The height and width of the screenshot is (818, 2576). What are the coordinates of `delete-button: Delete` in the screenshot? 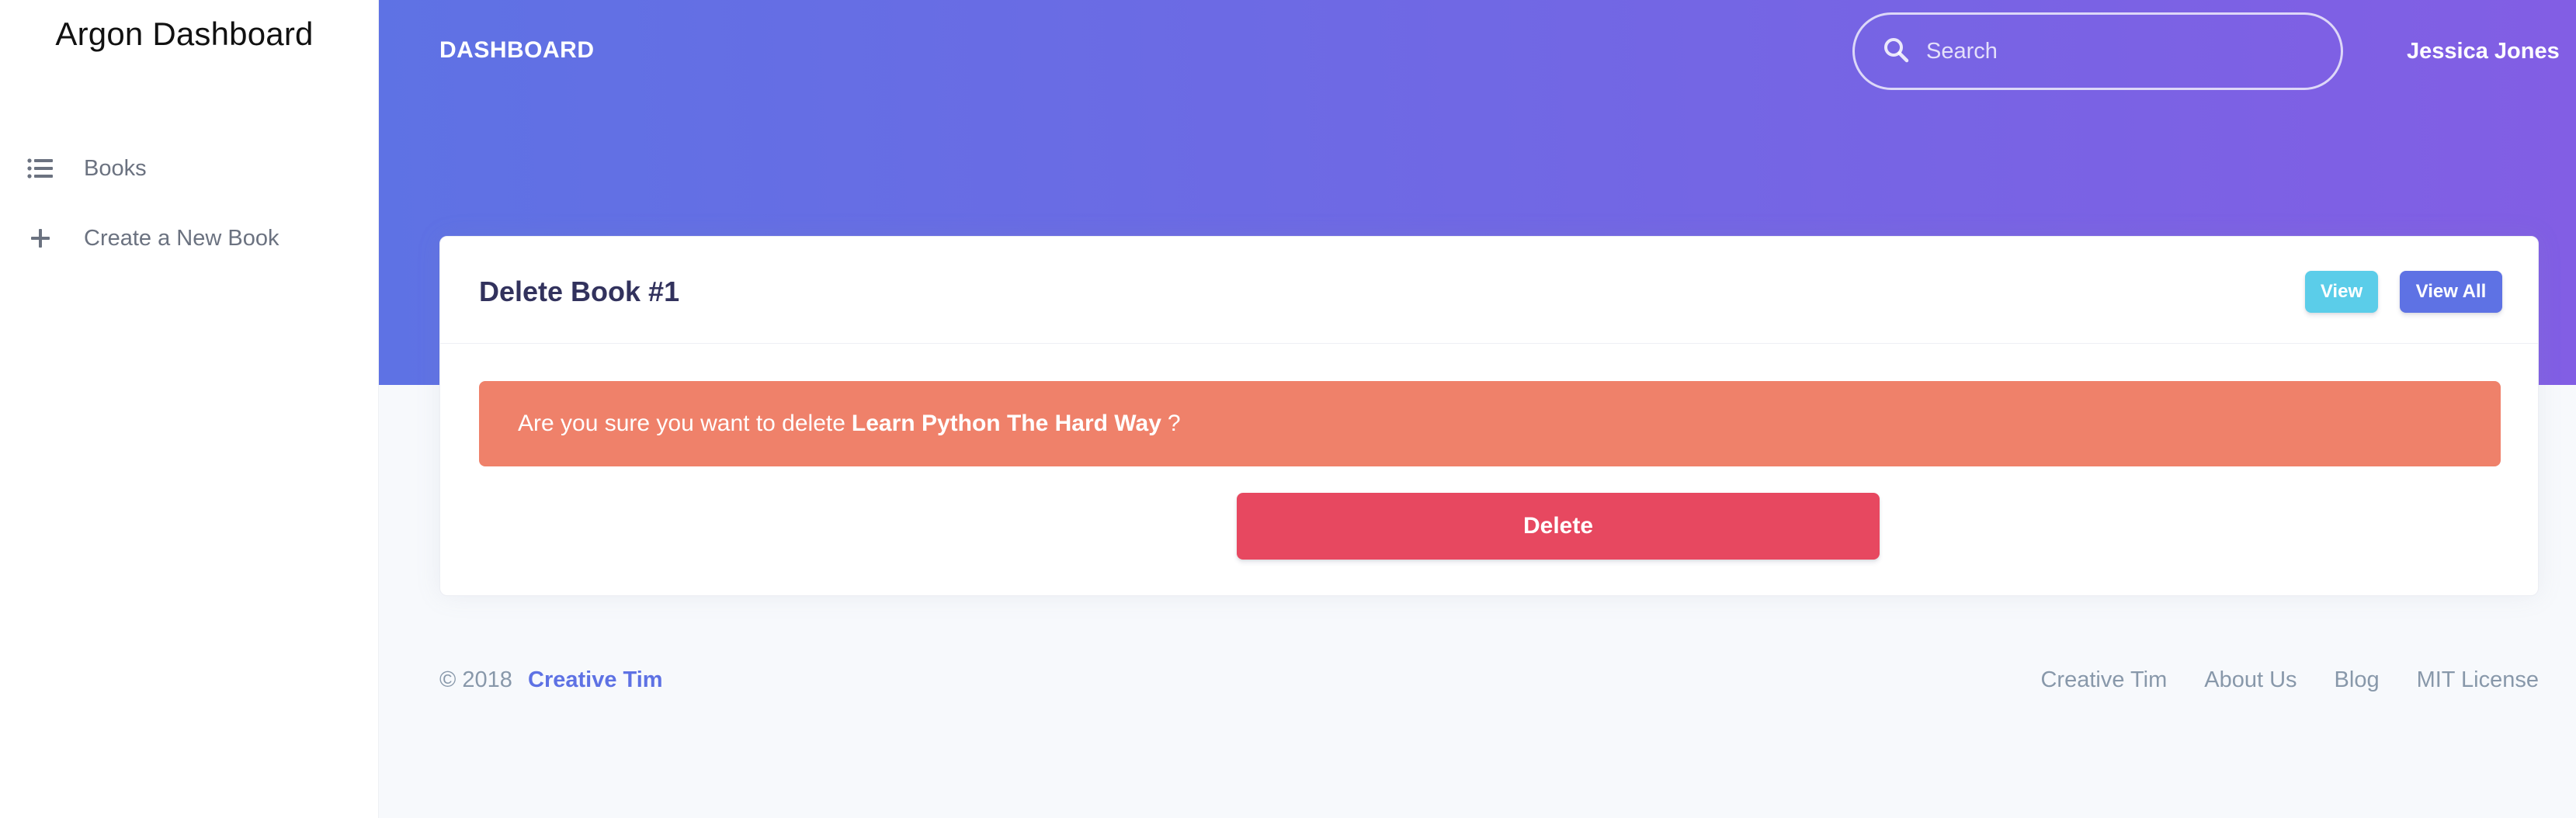 It's located at (1558, 527).